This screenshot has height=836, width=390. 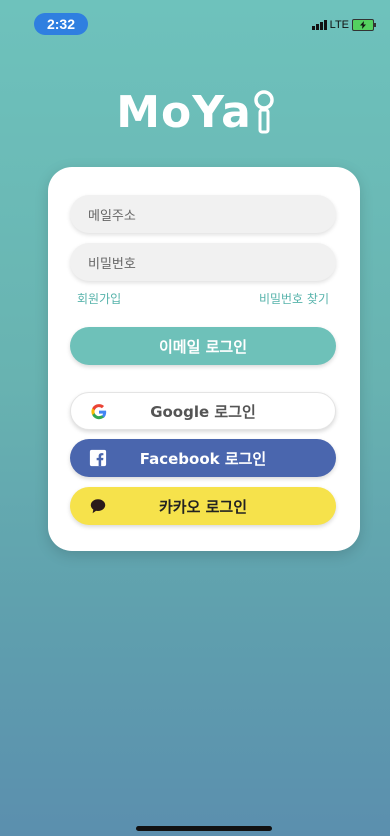 What do you see at coordinates (112, 264) in the screenshot?
I see `password-placeholder: 비밀번호` at bounding box center [112, 264].